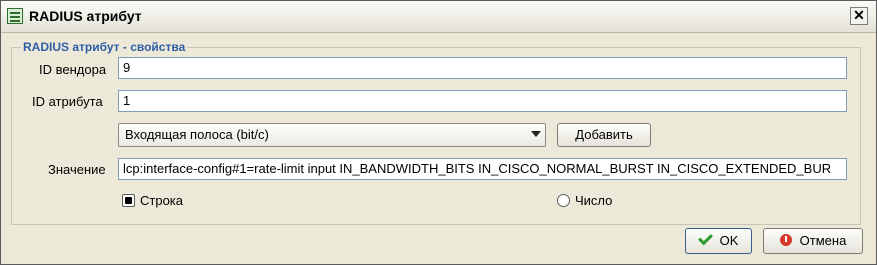  I want to click on vendor-id-label: ID вендора, so click(73, 69).